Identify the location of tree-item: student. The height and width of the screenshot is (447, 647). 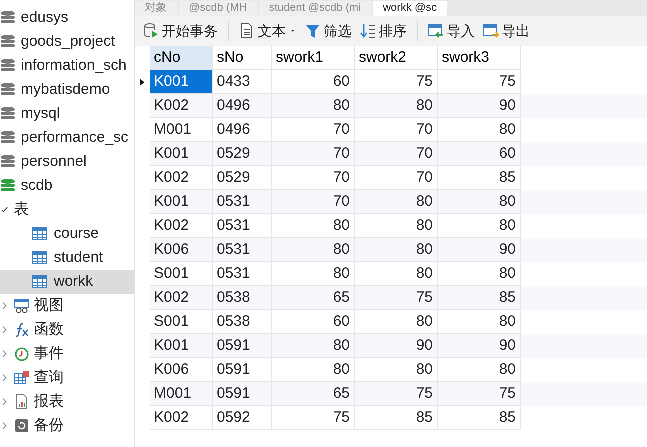
(67, 258).